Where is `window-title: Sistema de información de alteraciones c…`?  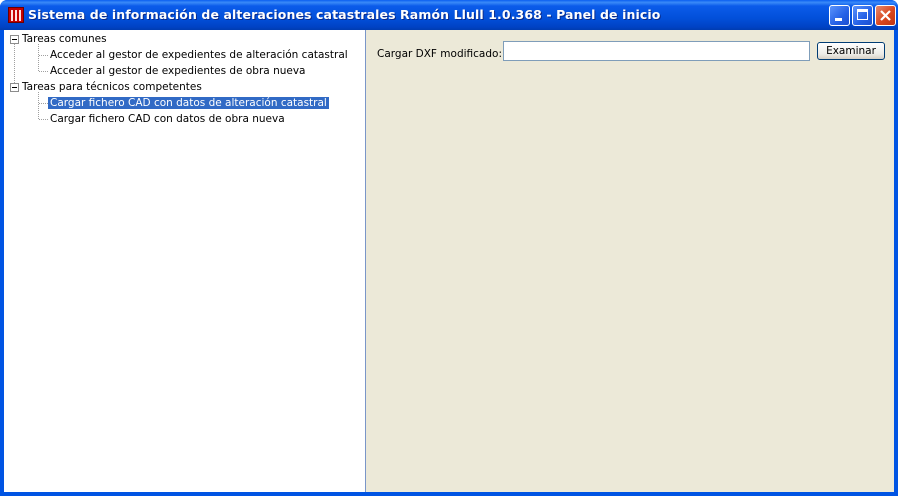 window-title: Sistema de información de alteraciones c… is located at coordinates (344, 14).